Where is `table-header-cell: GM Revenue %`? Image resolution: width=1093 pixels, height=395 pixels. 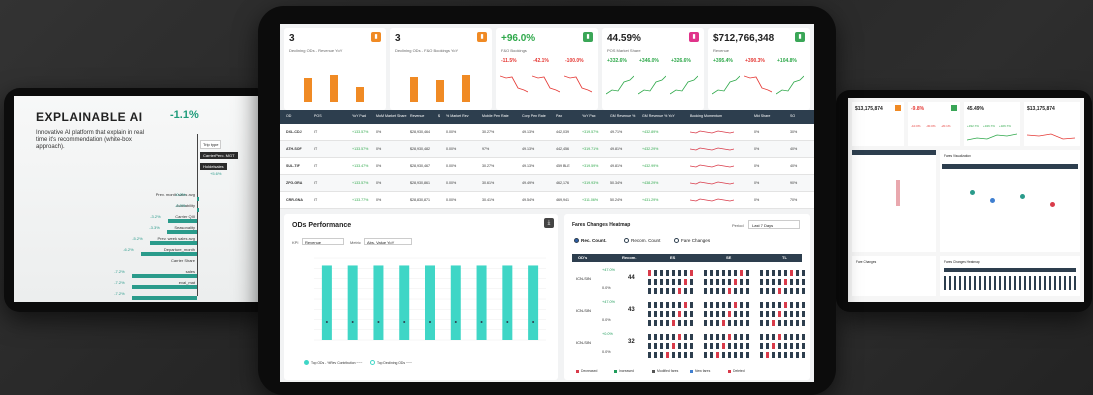 table-header-cell: GM Revenue % is located at coordinates (622, 116).